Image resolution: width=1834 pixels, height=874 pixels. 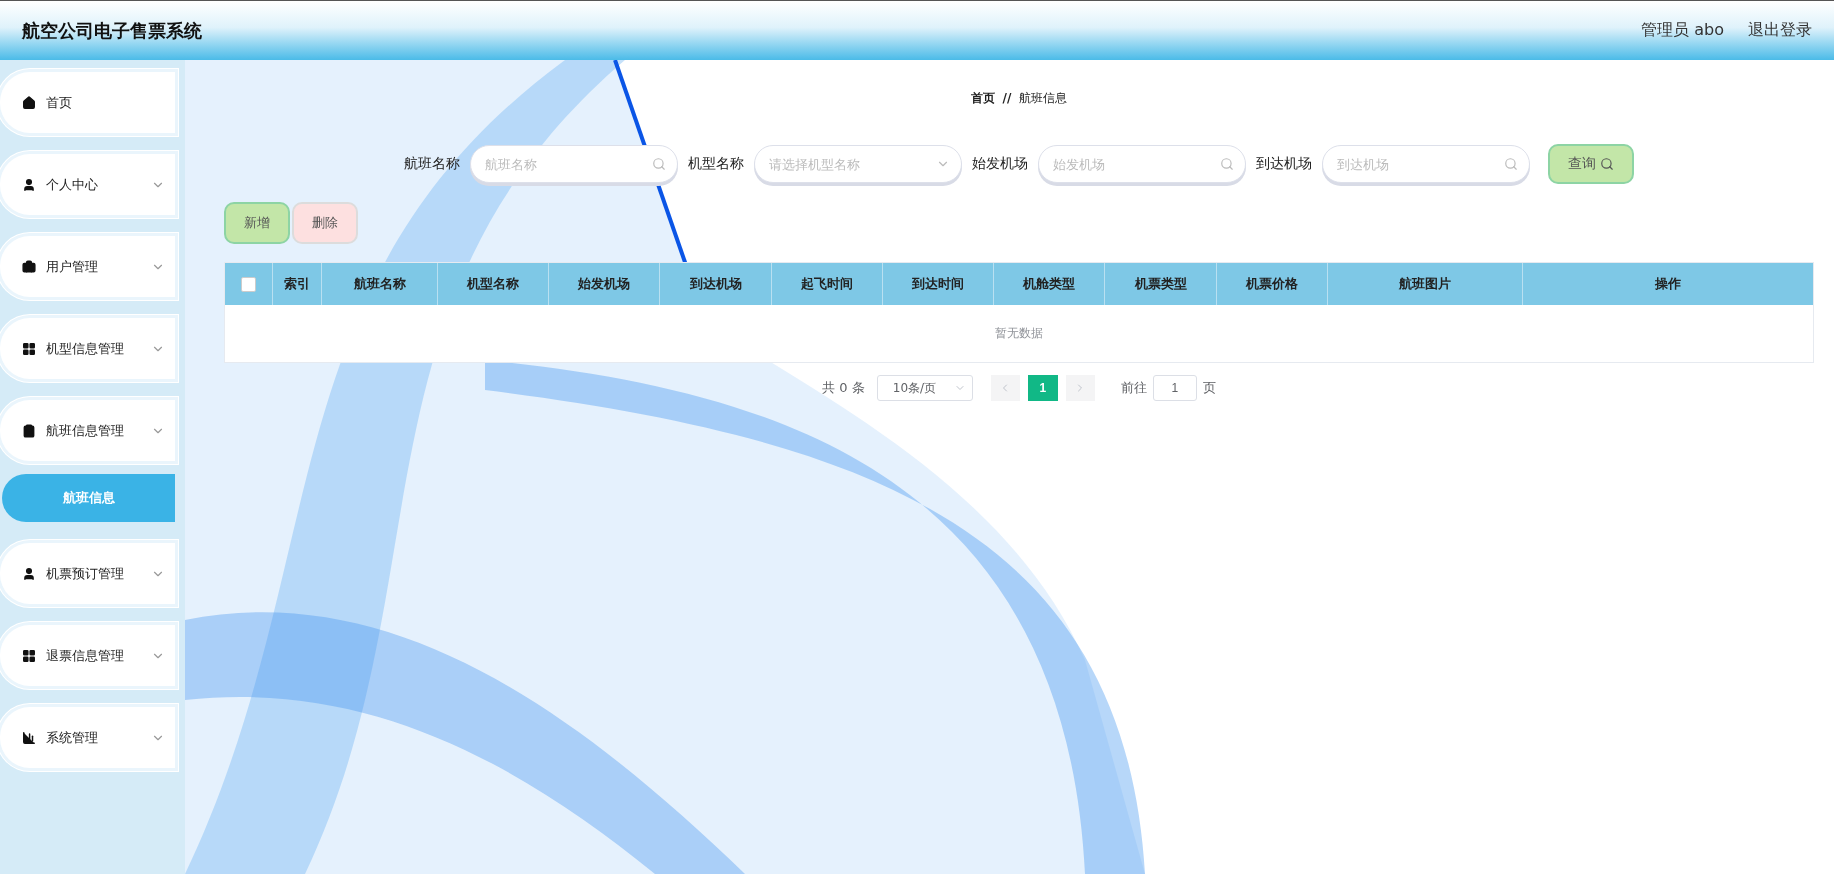 I want to click on column-header: 操作, so click(x=1668, y=284).